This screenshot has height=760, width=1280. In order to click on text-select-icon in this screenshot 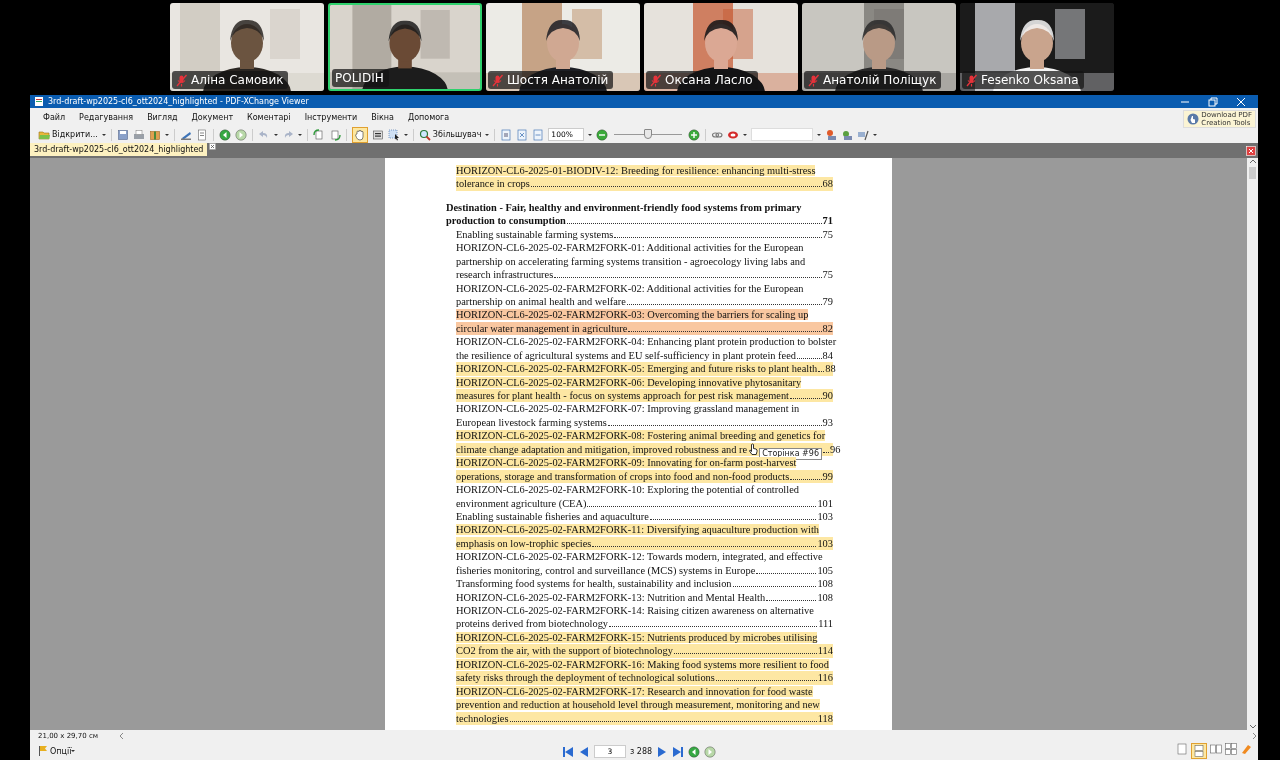, I will do `click(377, 134)`.